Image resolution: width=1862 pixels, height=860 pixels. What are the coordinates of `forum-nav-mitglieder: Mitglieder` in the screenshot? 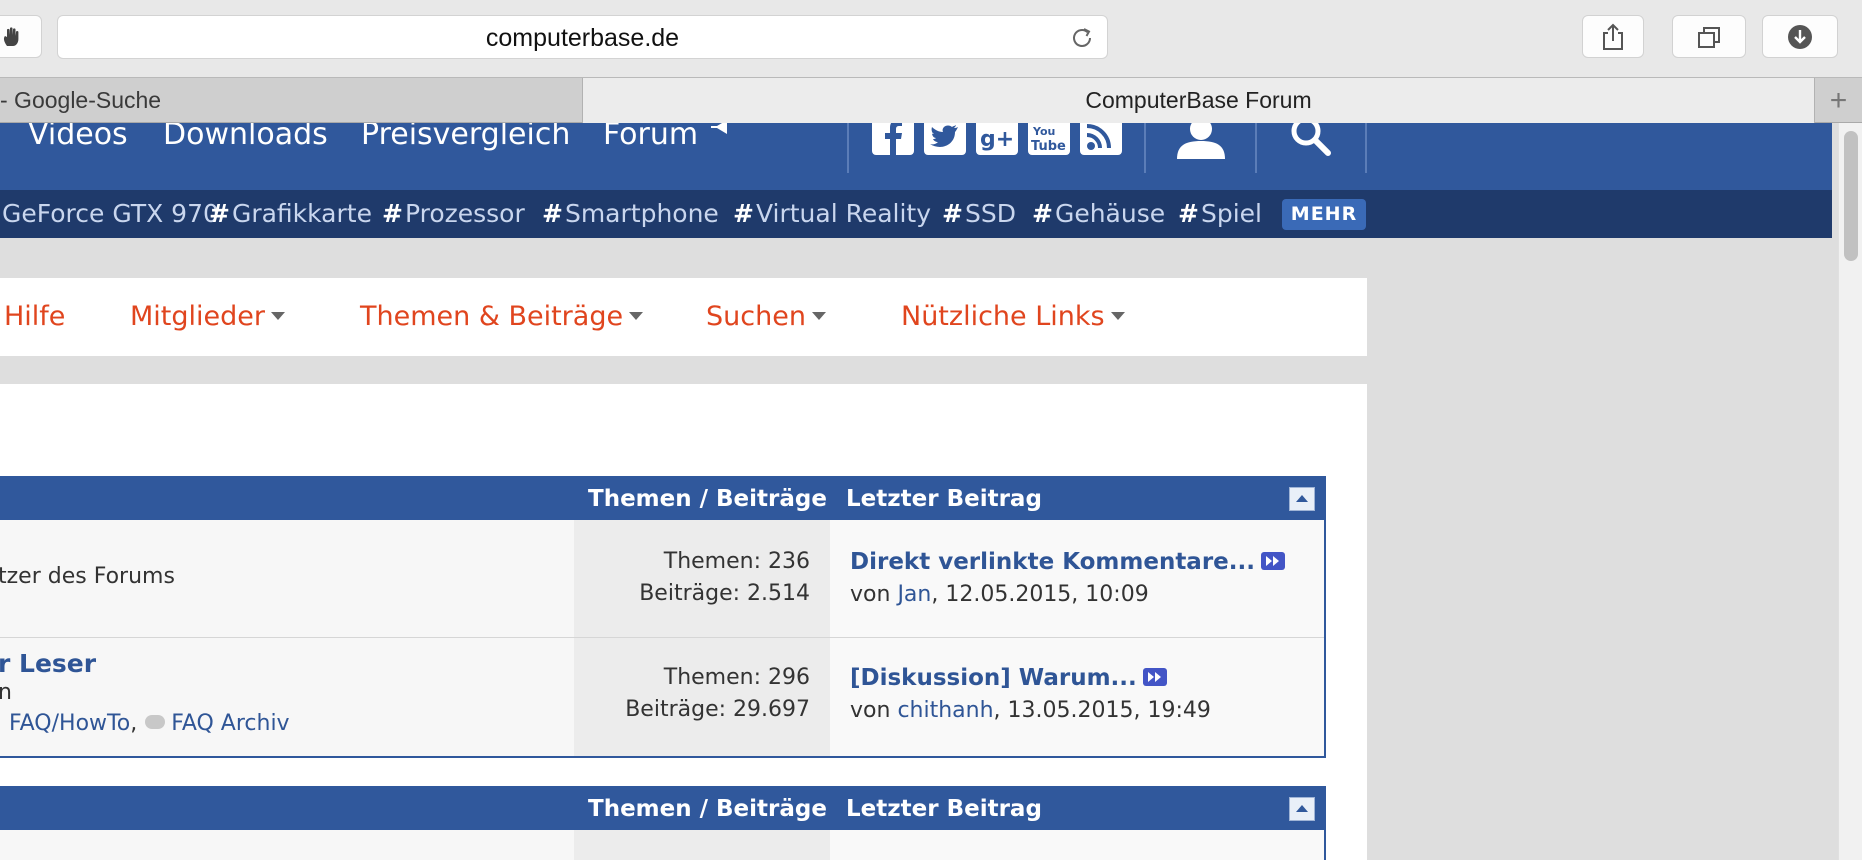 It's located at (207, 317).